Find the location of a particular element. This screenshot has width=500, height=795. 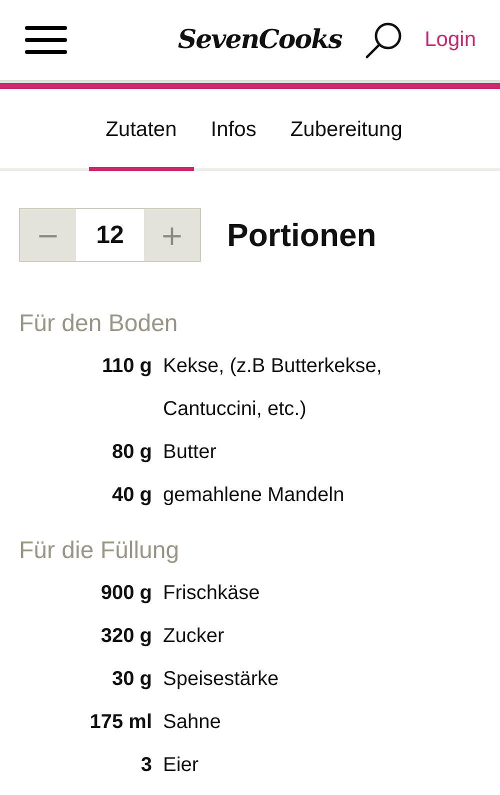

ingredient-amount: 80 g is located at coordinates (131, 452).